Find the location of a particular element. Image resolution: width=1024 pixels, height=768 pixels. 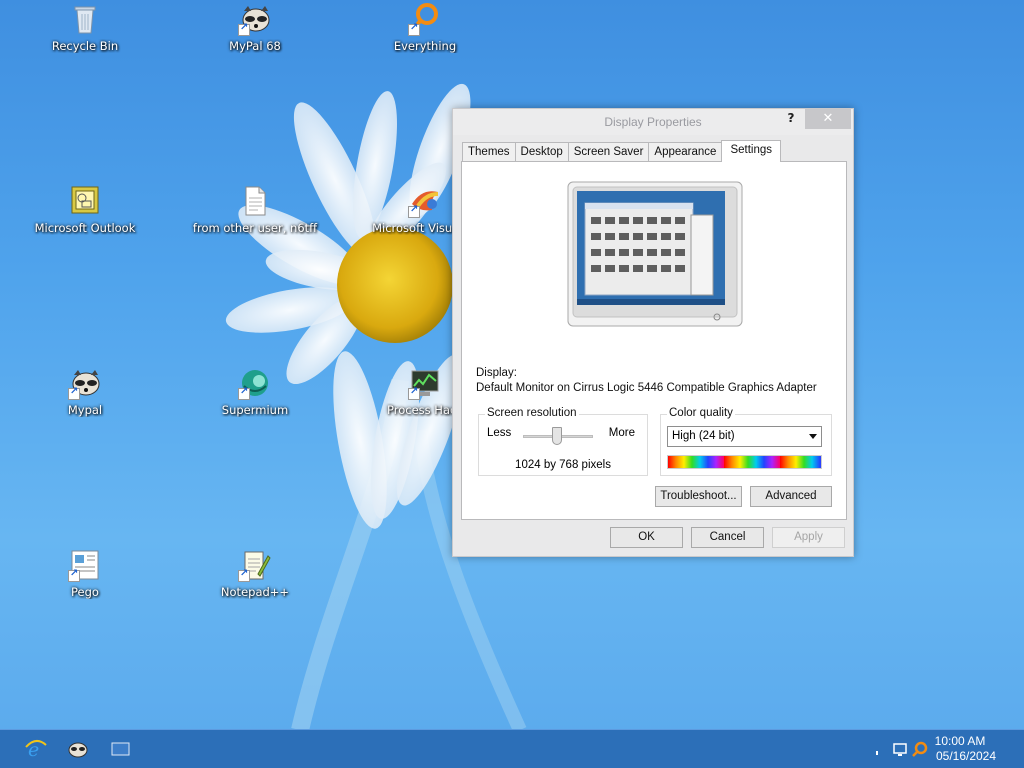

color-spectrum-bar is located at coordinates (744, 462).